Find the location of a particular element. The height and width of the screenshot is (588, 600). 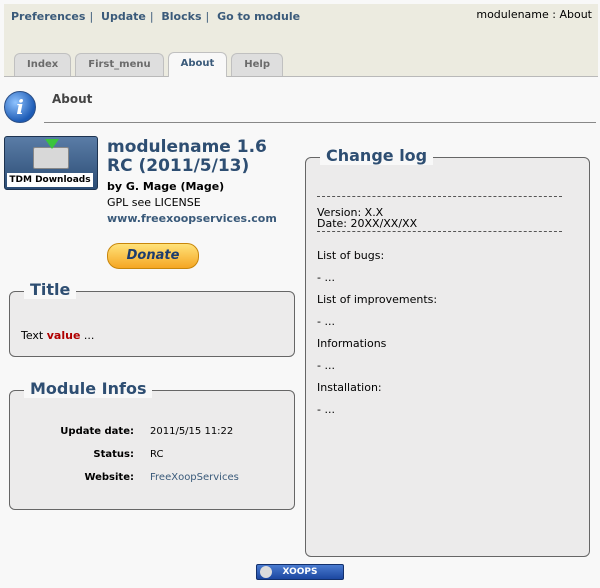

title-box-legend: Title is located at coordinates (50, 289).